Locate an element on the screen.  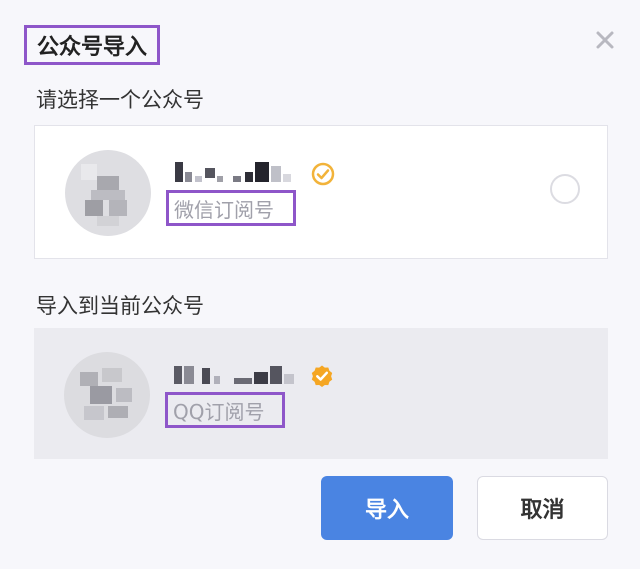
current-account-label: 导入到当前公众号 is located at coordinates (120, 306).